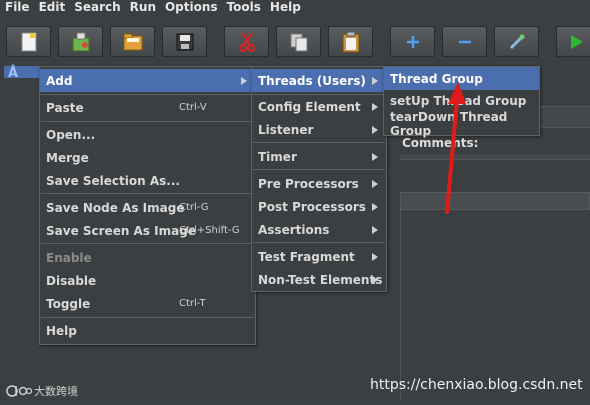 The height and width of the screenshot is (405, 590). Describe the element at coordinates (147, 107) in the screenshot. I see `menu-item-paste: Paste Ctrl-V` at that location.